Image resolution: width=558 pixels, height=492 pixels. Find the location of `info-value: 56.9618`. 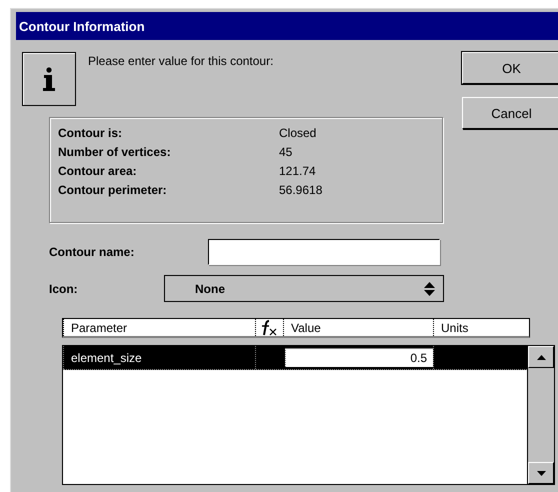

info-value: 56.9618 is located at coordinates (301, 190).